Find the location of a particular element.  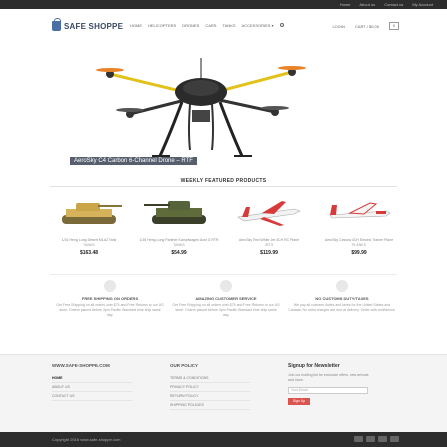

footer-link-about: About Us is located at coordinates (92, 387).